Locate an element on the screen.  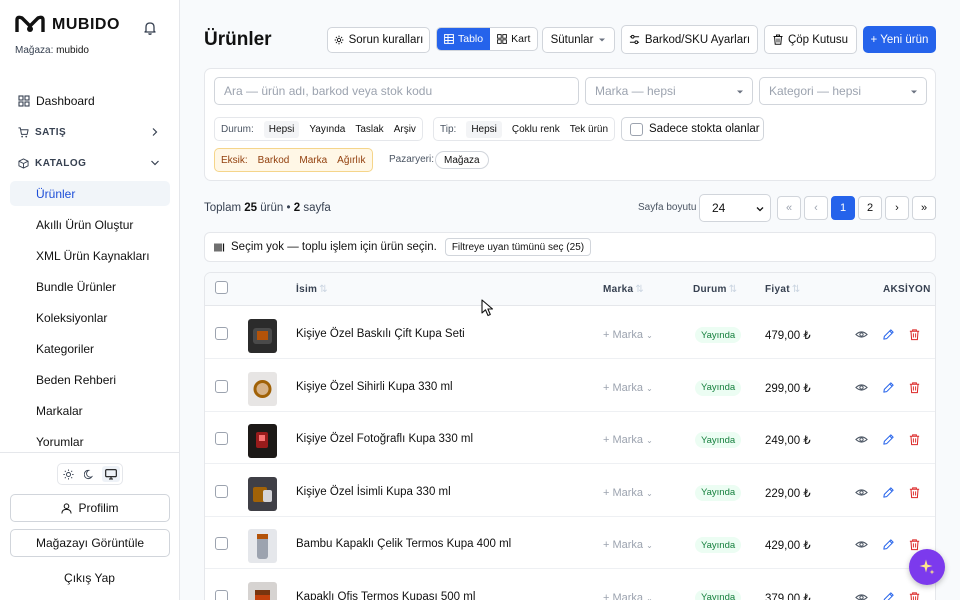
missing-option-weight: Ağırlık is located at coordinates (351, 160).